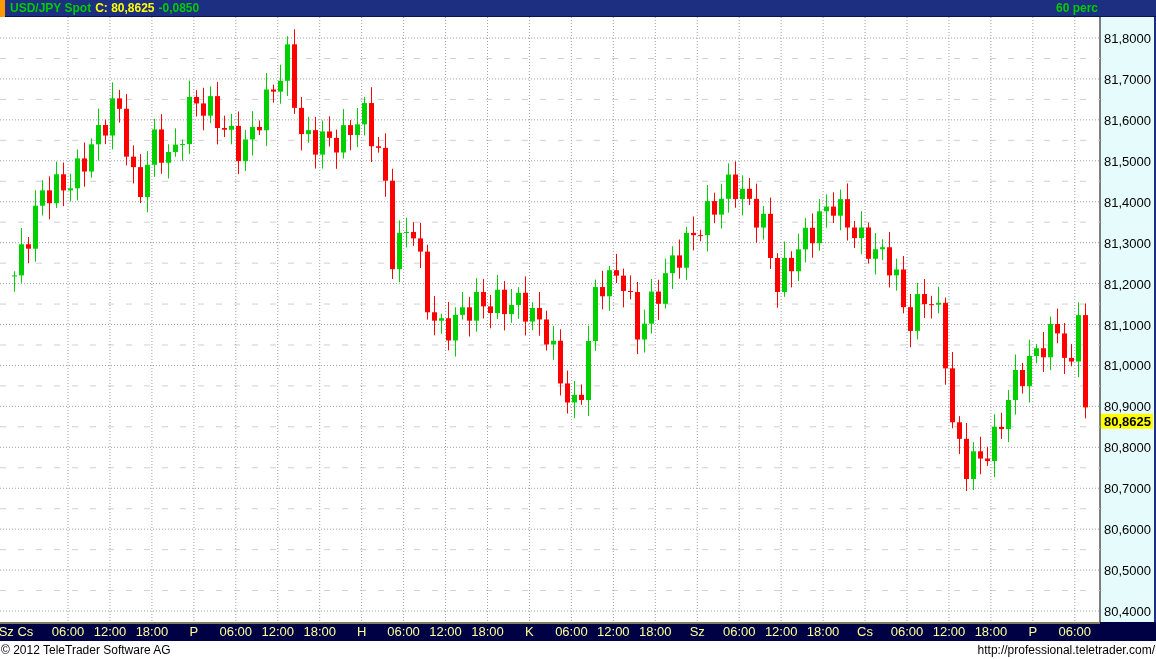 The height and width of the screenshot is (659, 1156). What do you see at coordinates (1076, 8) in the screenshot?
I see `interval-label: 60 perc` at bounding box center [1076, 8].